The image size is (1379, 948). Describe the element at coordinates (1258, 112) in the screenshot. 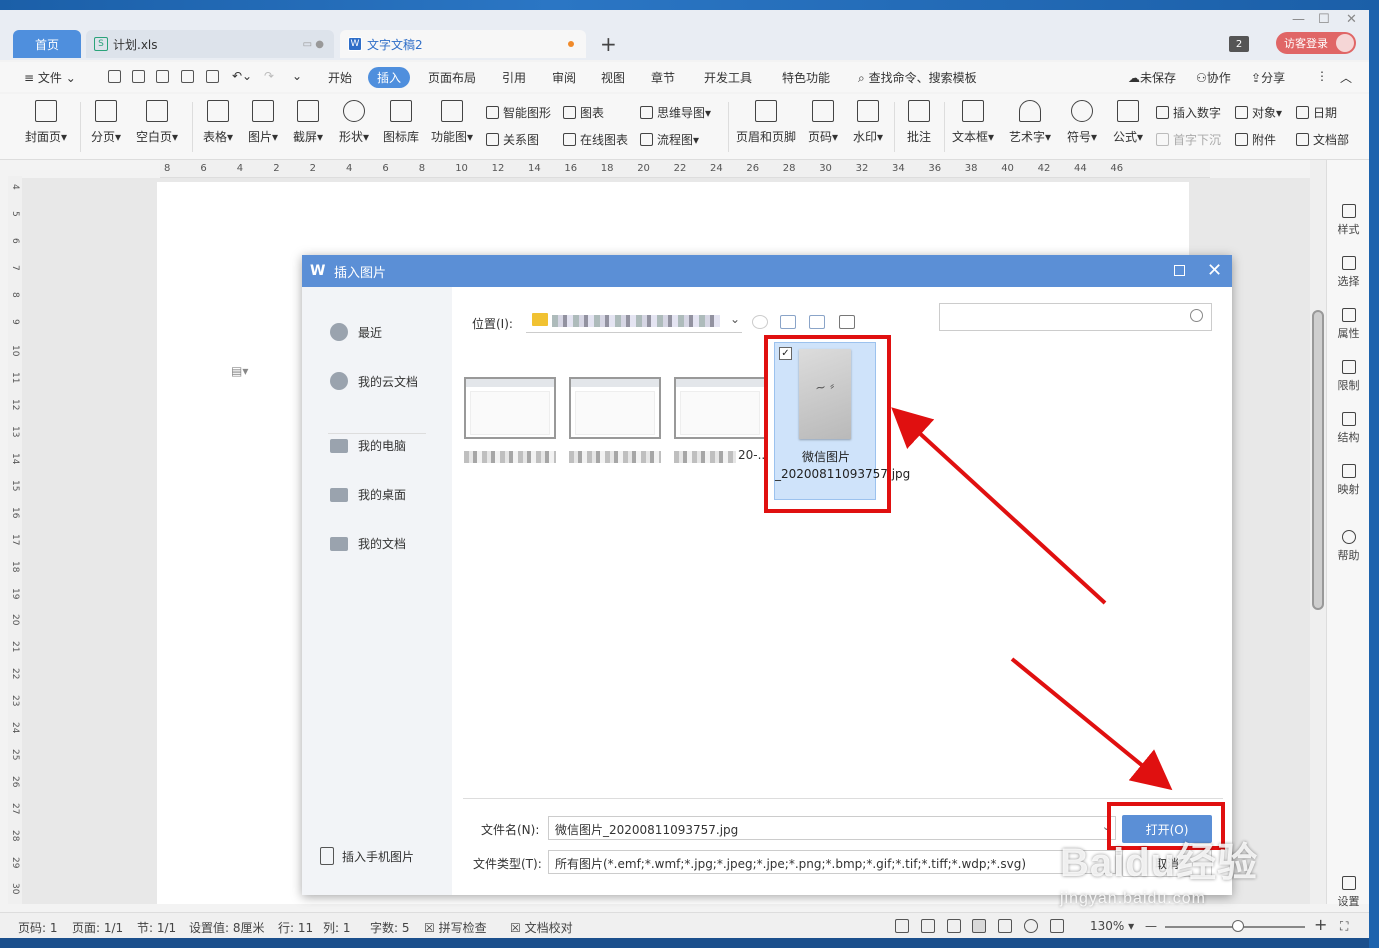

I see `object-button: 对象 ▾` at that location.